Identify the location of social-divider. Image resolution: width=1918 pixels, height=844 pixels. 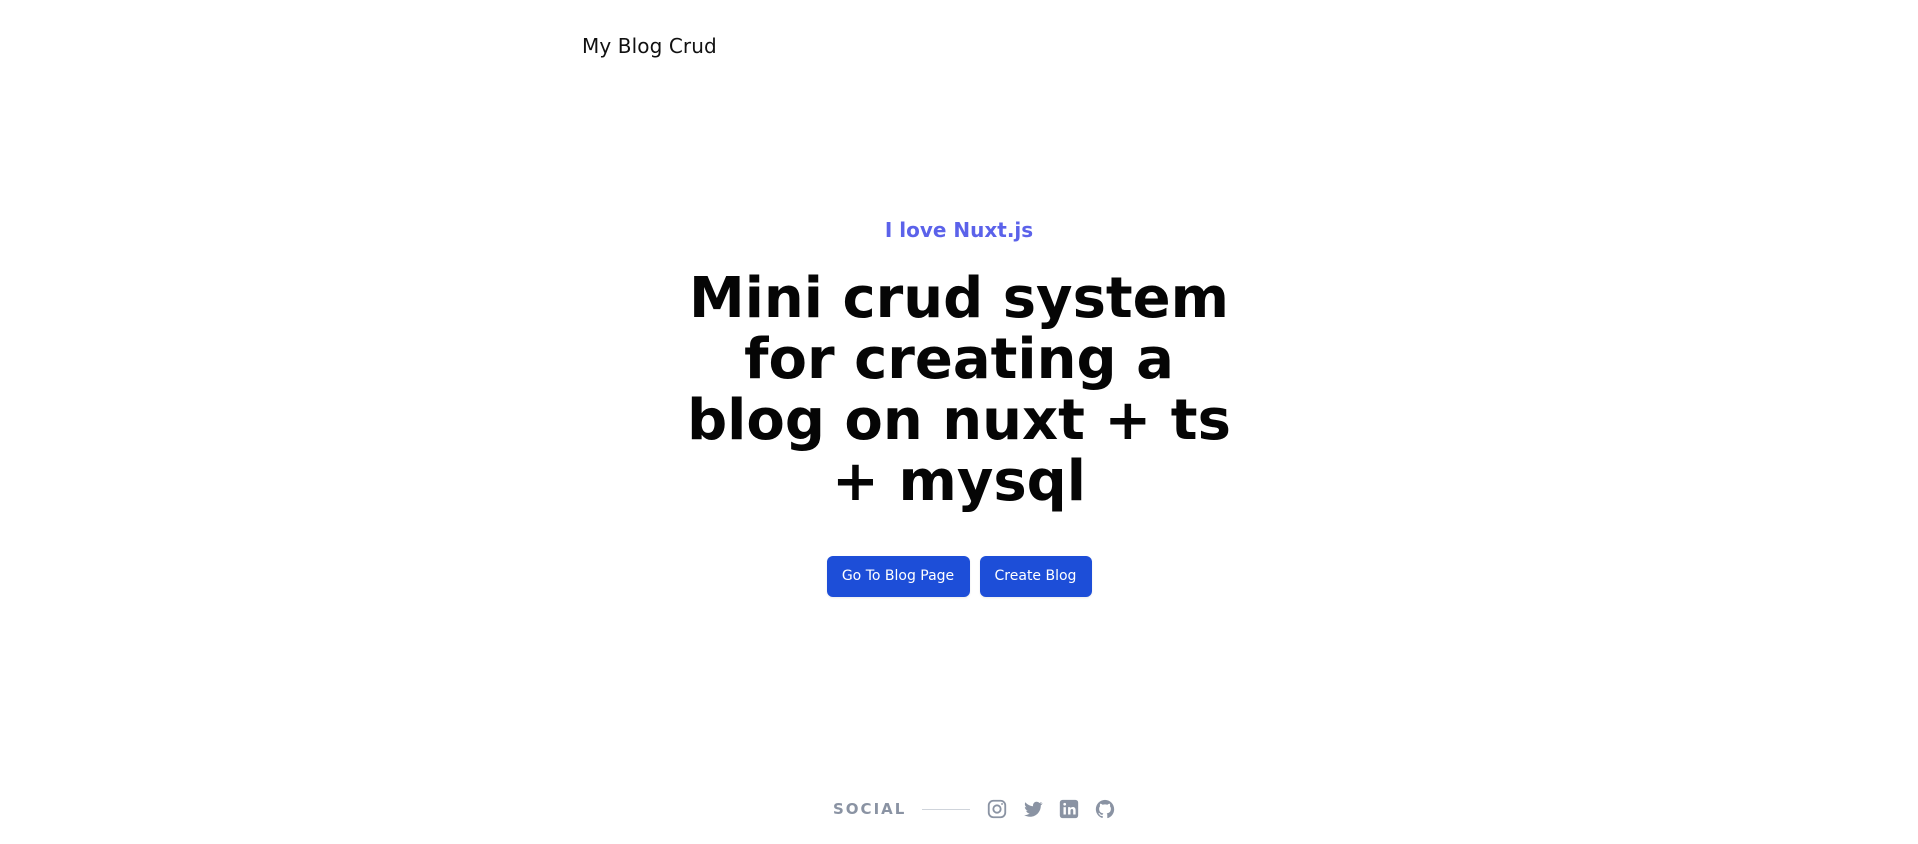
(946, 809).